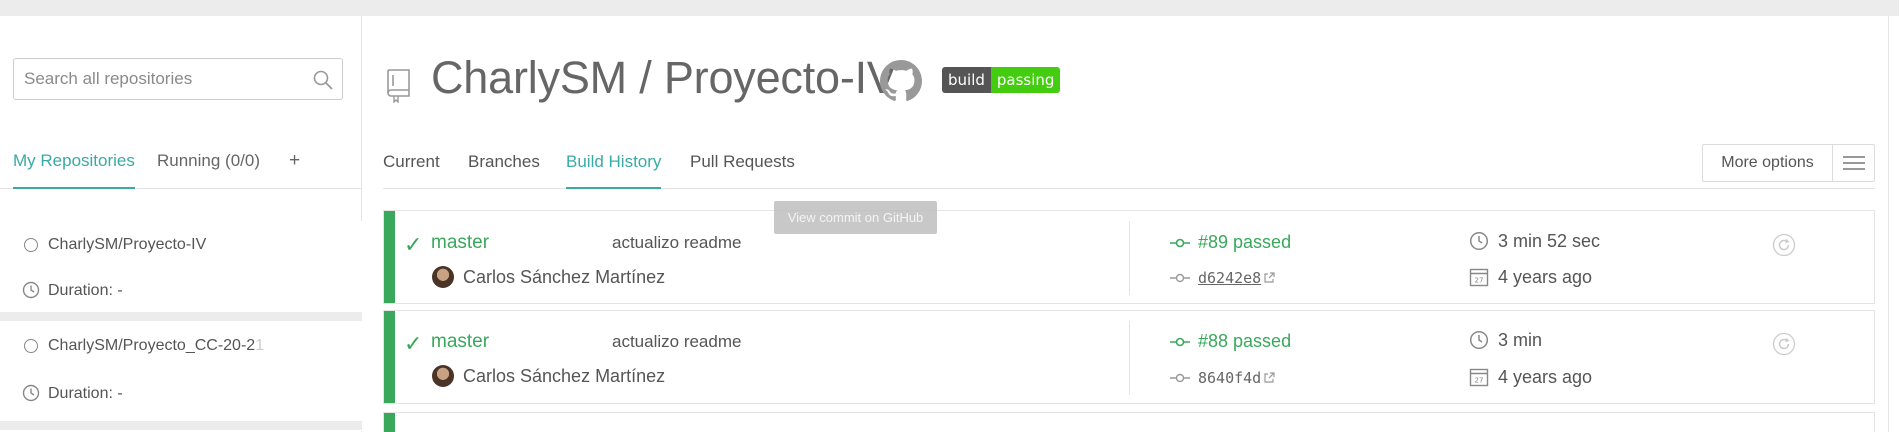 The width and height of the screenshot is (1899, 432). Describe the element at coordinates (181, 269) in the screenshot. I see `repo-list-item: CharlySM/Proyecto-IV Duration: -` at that location.